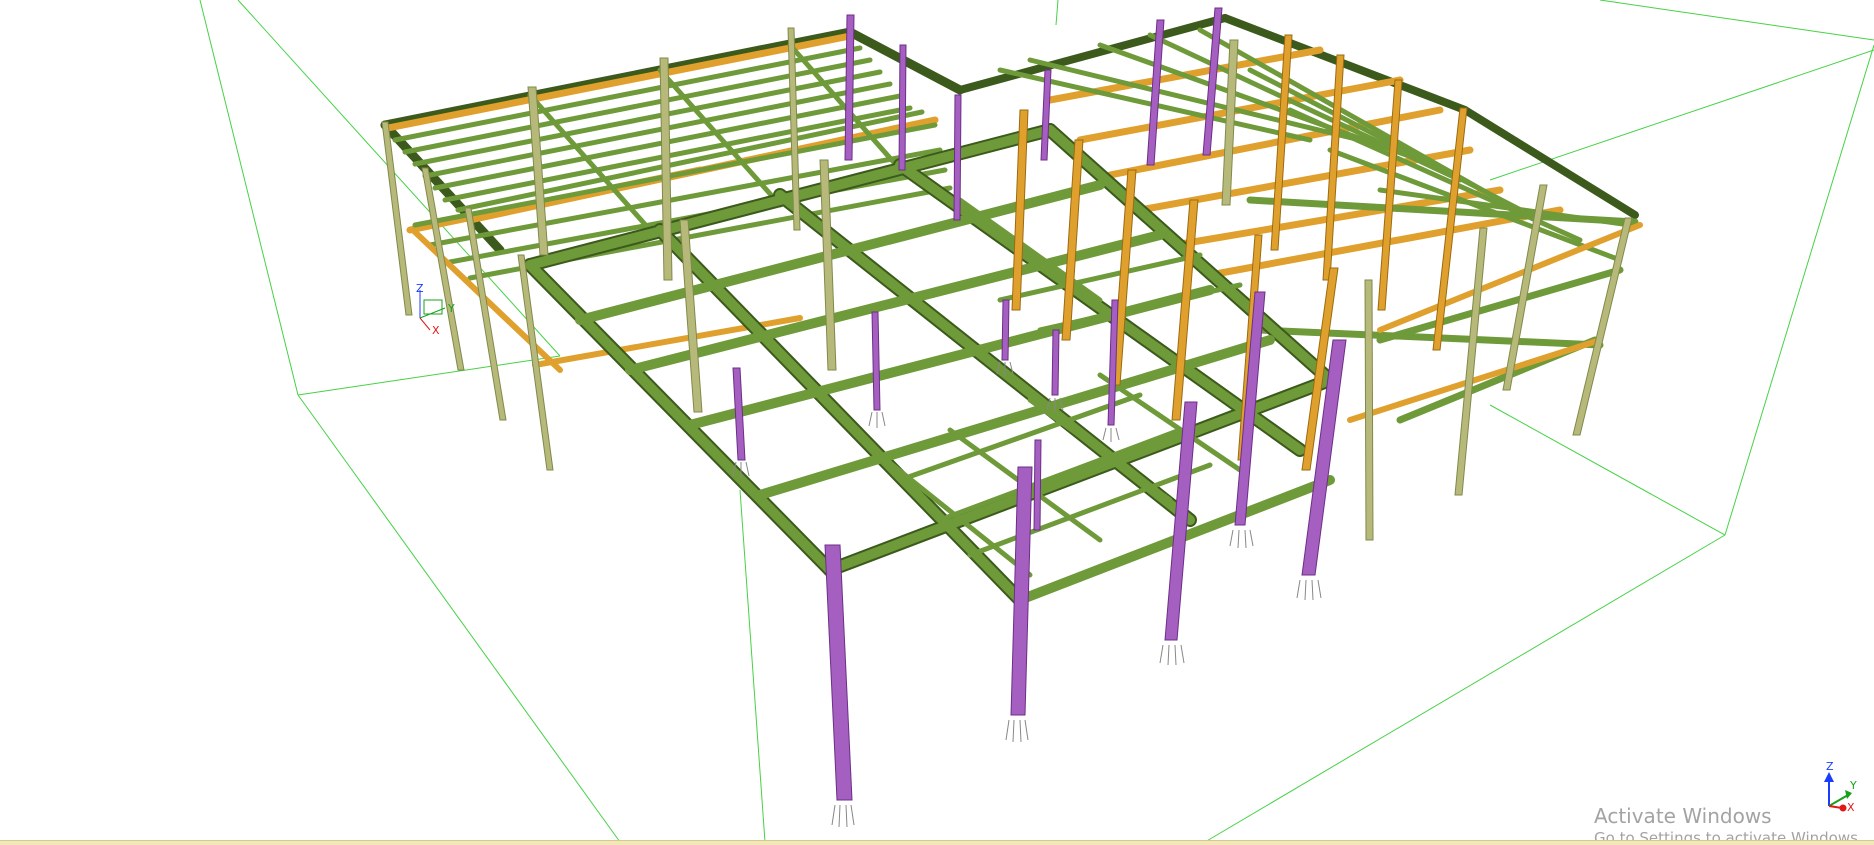  Describe the element at coordinates (1853, 785) in the screenshot. I see `view-axis-y-label: Y` at that location.